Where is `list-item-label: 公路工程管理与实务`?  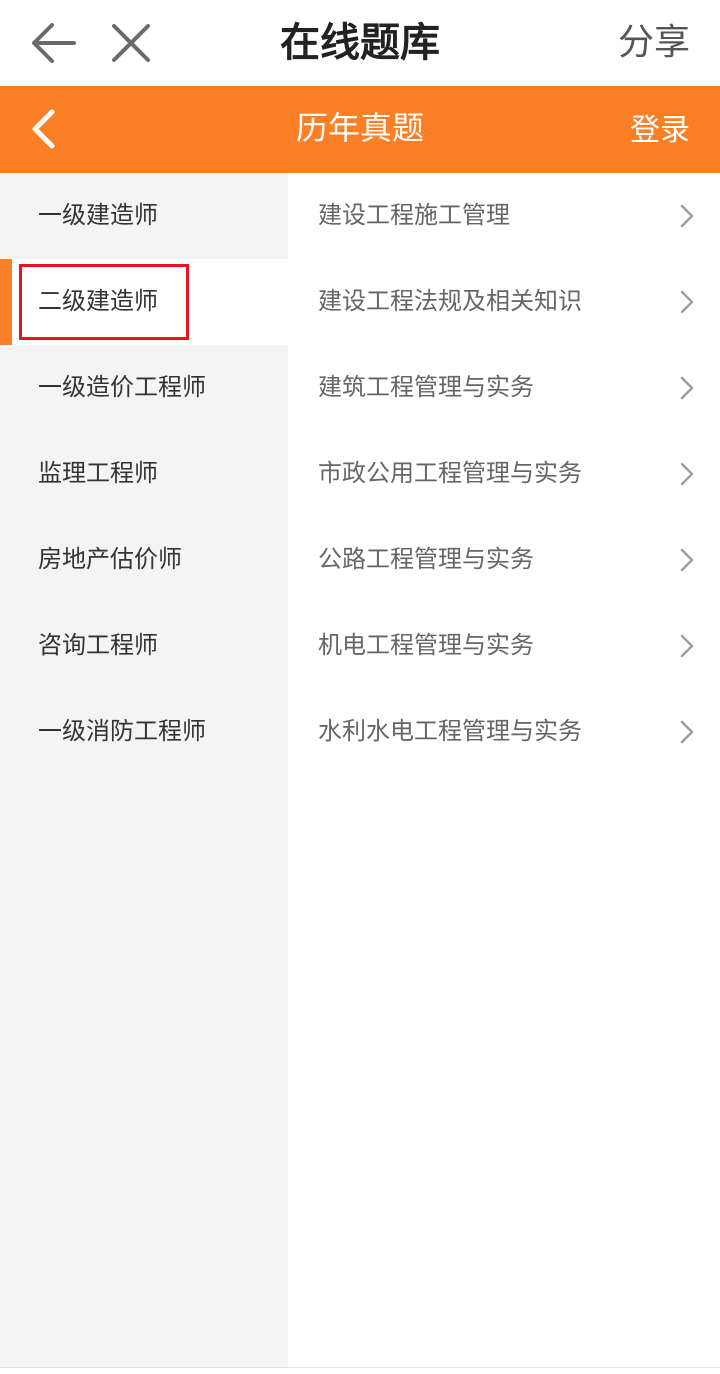
list-item-label: 公路工程管理与实务 is located at coordinates (426, 559).